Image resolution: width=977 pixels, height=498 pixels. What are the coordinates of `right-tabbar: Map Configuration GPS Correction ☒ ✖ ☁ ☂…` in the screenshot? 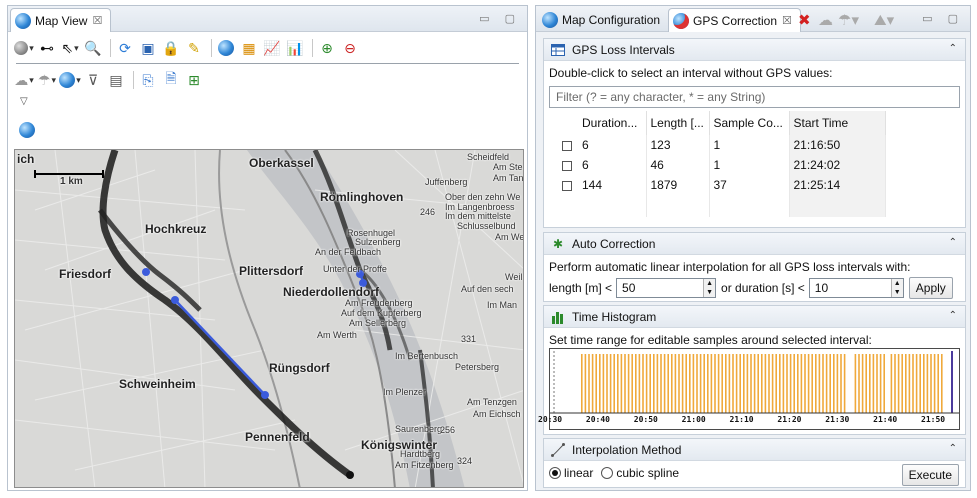 It's located at (753, 19).